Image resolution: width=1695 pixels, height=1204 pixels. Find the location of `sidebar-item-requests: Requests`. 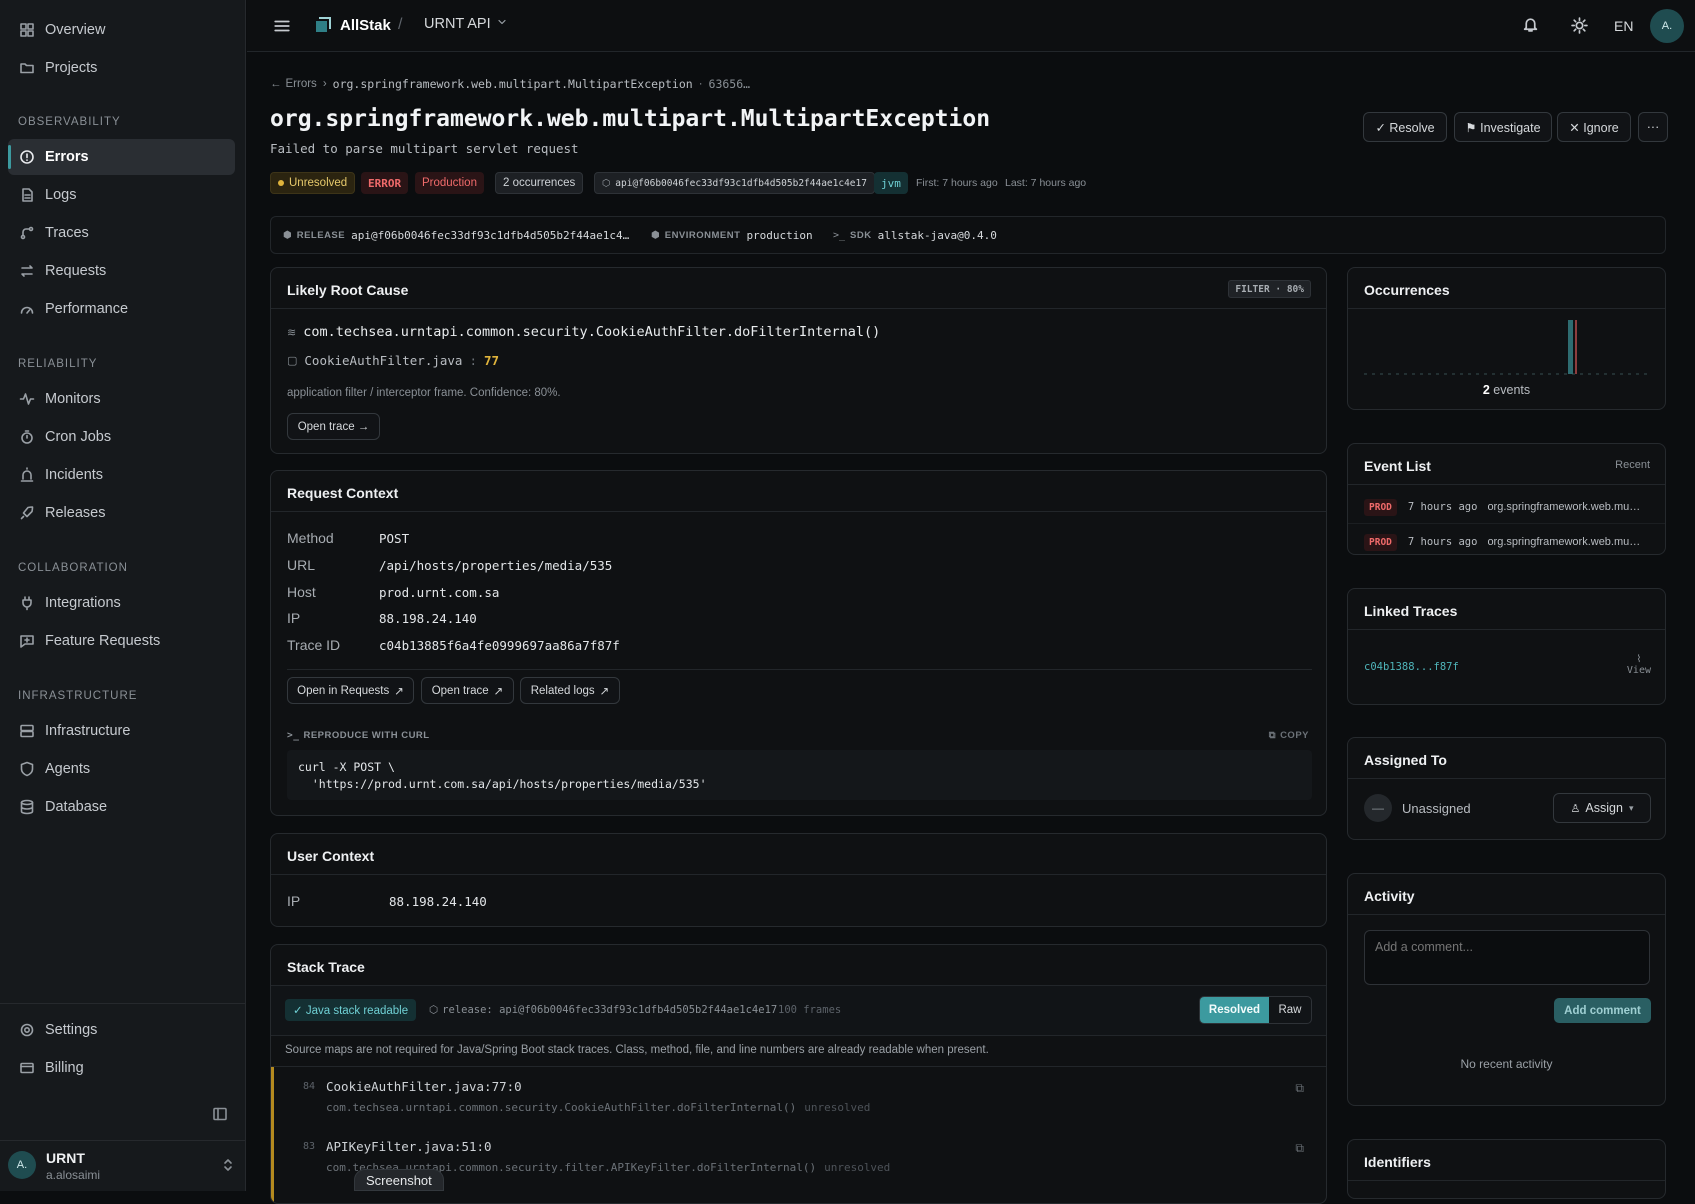

sidebar-item-requests: Requests is located at coordinates (121, 271).